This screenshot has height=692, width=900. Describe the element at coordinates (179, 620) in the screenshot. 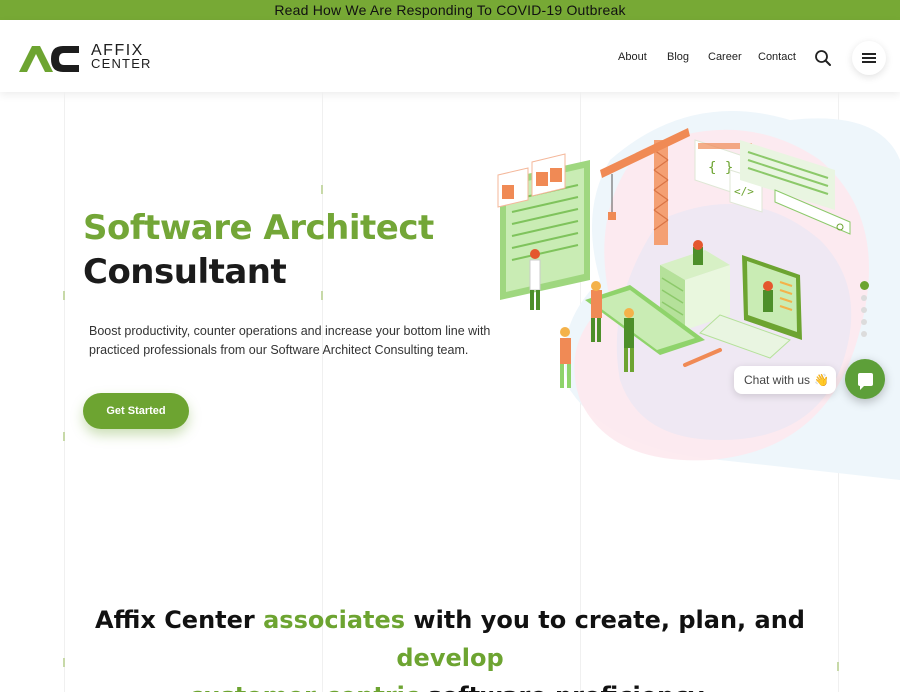

I see `tagline-part1: Affix Center` at that location.